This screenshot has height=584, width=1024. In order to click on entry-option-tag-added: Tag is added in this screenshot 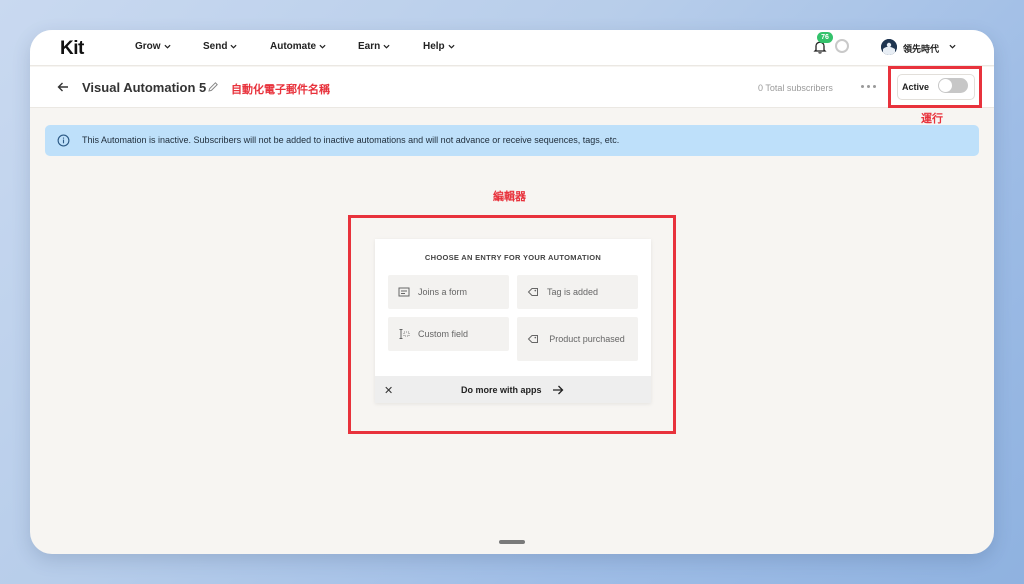, I will do `click(577, 292)`.